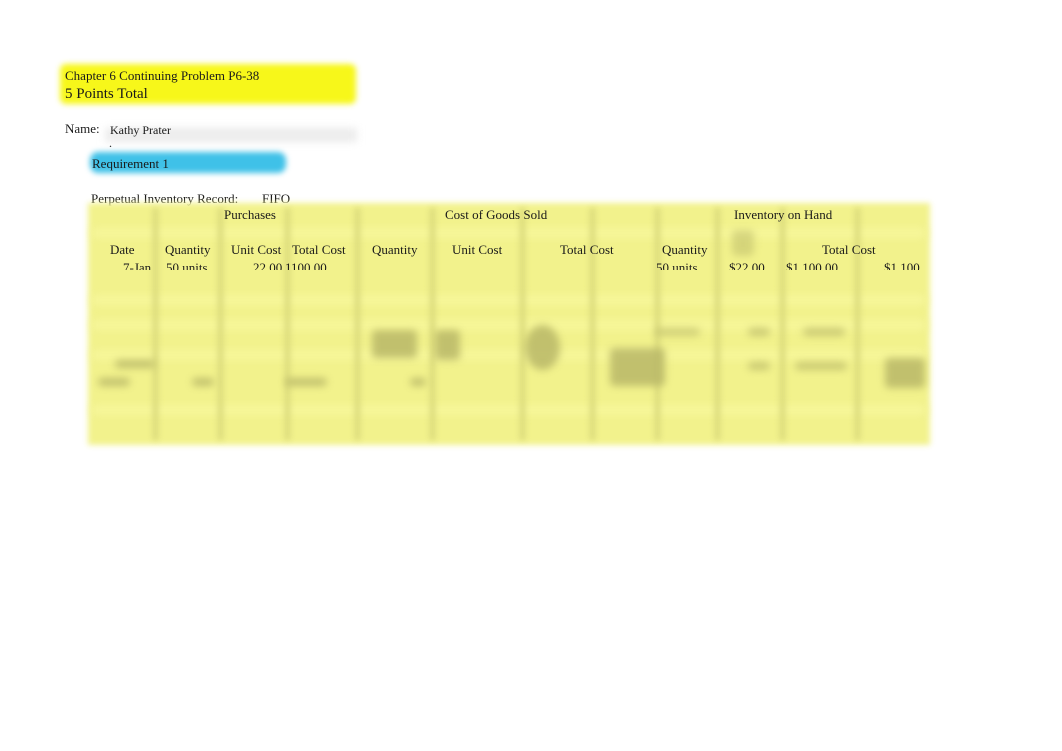 The height and width of the screenshot is (751, 1062). I want to click on column-header-purchase-total-cost: Total Cost, so click(319, 249).